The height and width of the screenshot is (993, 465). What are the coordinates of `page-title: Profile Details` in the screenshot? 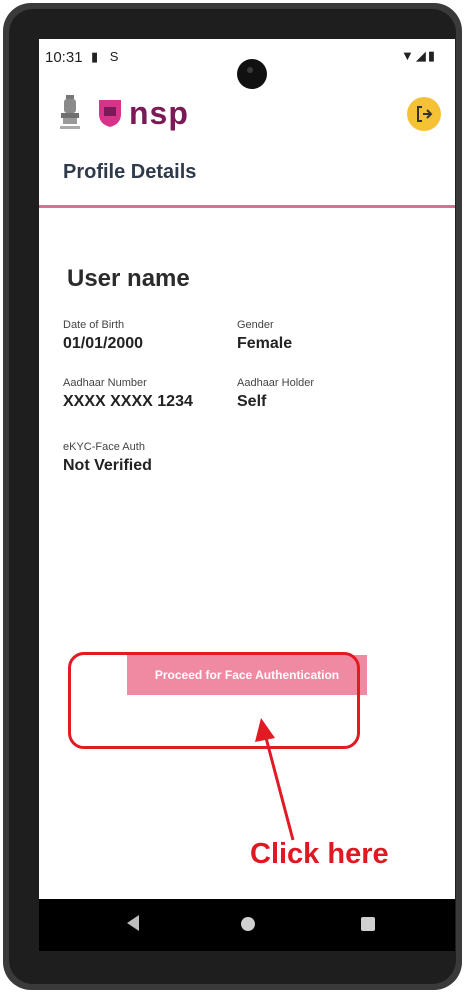 It's located at (130, 172).